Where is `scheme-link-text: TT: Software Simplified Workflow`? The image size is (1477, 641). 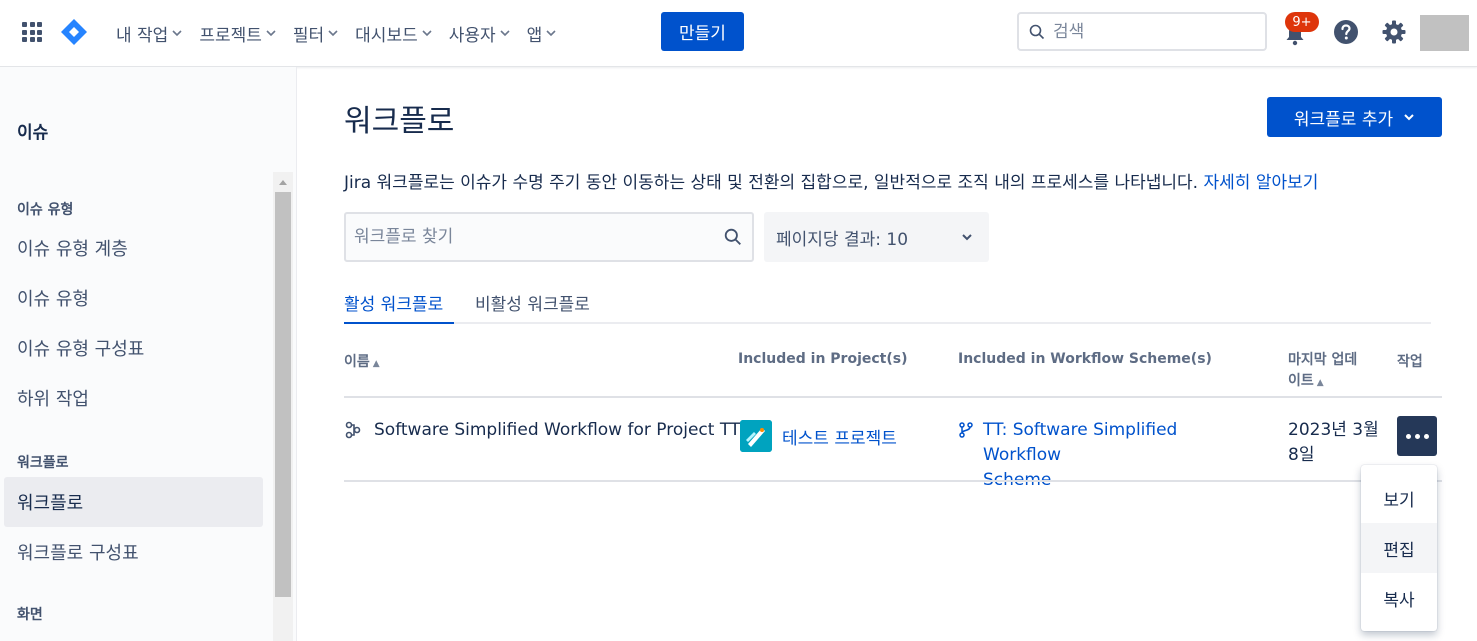 scheme-link-text: TT: Software Simplified Workflow is located at coordinates (1080, 442).